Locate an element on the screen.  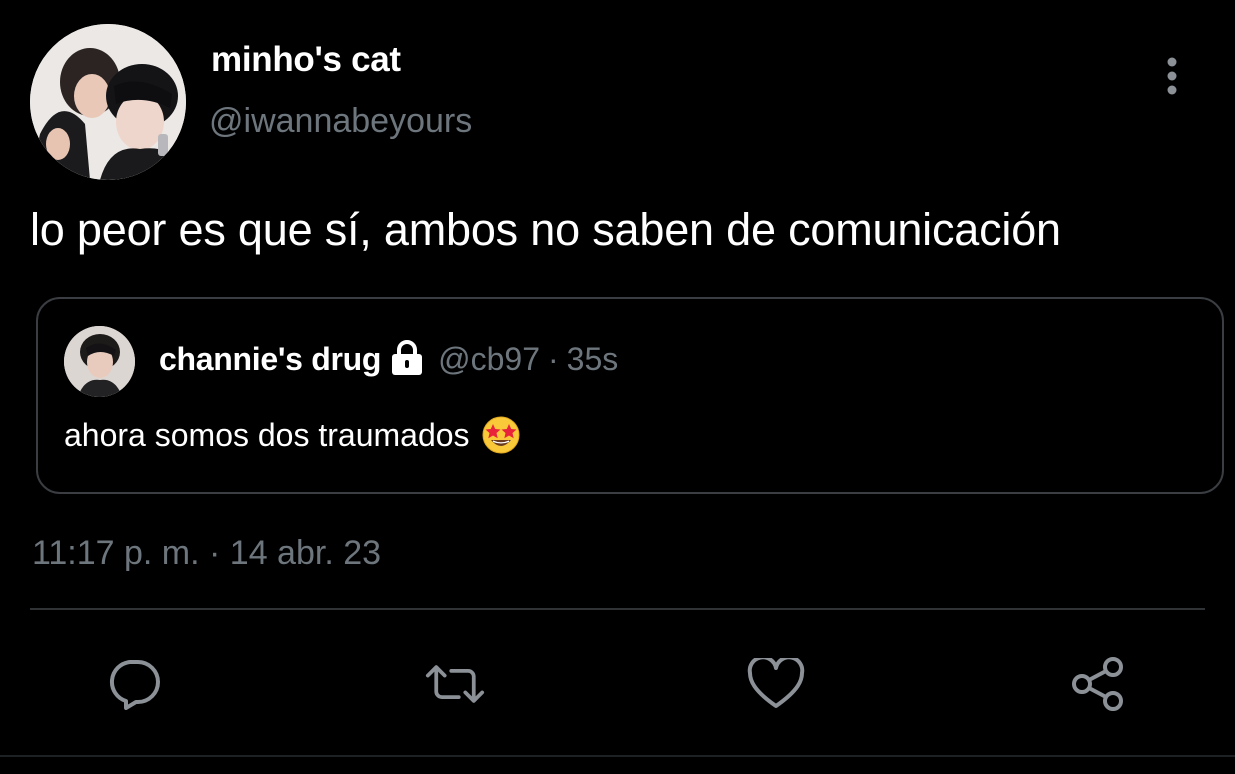
quoted-tweet-text: ahora somos dos traumados is located at coordinates (267, 434).